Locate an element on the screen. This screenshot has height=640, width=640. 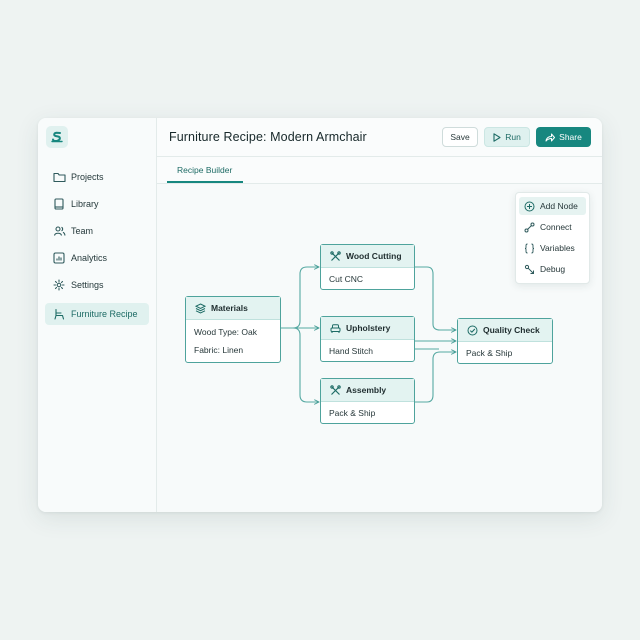
save-button: Save is located at coordinates (460, 137).